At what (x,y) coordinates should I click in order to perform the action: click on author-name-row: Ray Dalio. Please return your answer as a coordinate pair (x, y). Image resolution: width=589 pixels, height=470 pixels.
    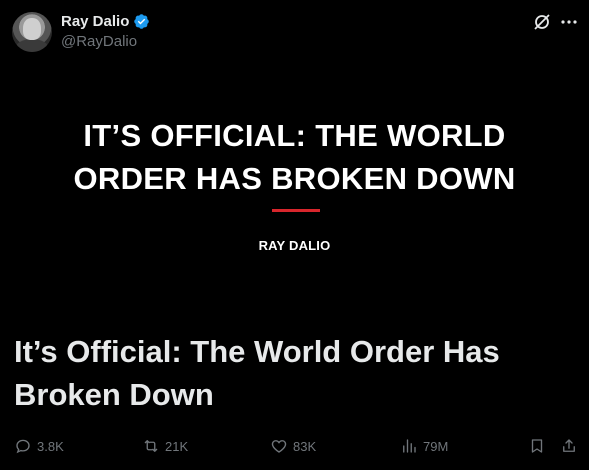
    Looking at the image, I should click on (105, 21).